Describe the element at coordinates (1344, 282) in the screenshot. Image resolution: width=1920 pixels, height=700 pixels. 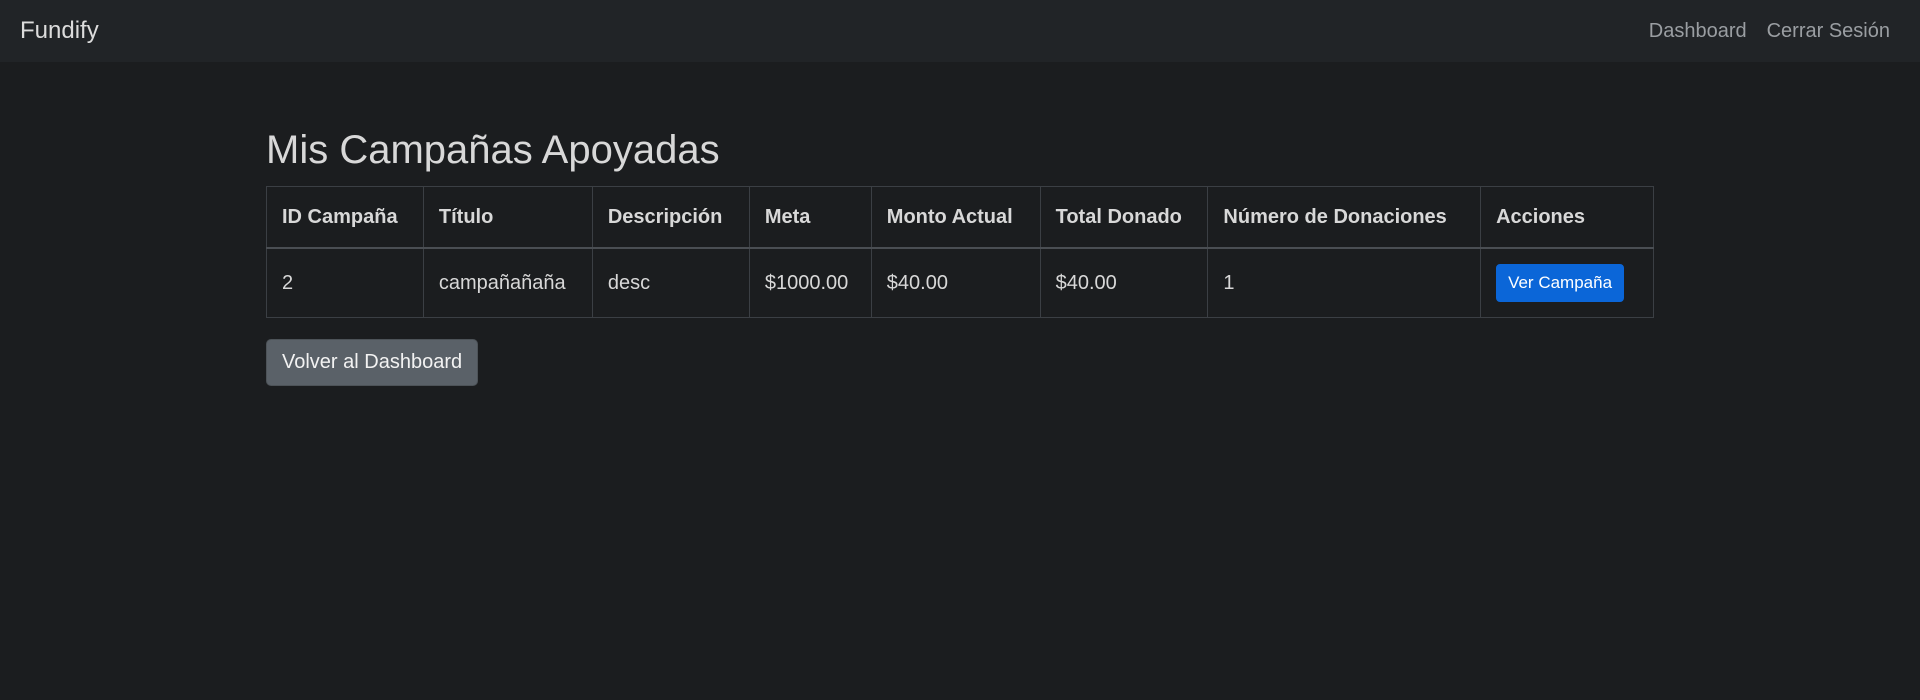
I see `cell-donations-count: 1` at that location.